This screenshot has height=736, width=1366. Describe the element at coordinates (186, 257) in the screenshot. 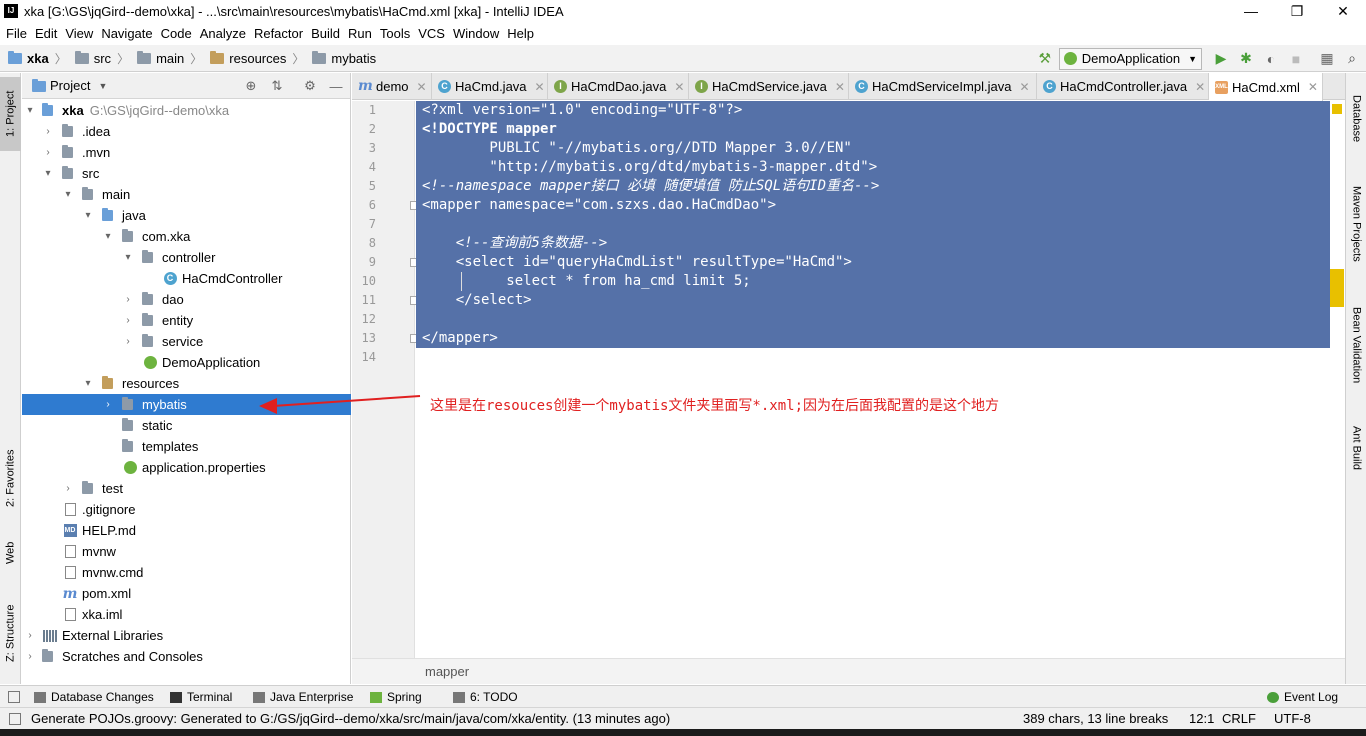

I see `tree-item-controller: ▾ controller` at that location.